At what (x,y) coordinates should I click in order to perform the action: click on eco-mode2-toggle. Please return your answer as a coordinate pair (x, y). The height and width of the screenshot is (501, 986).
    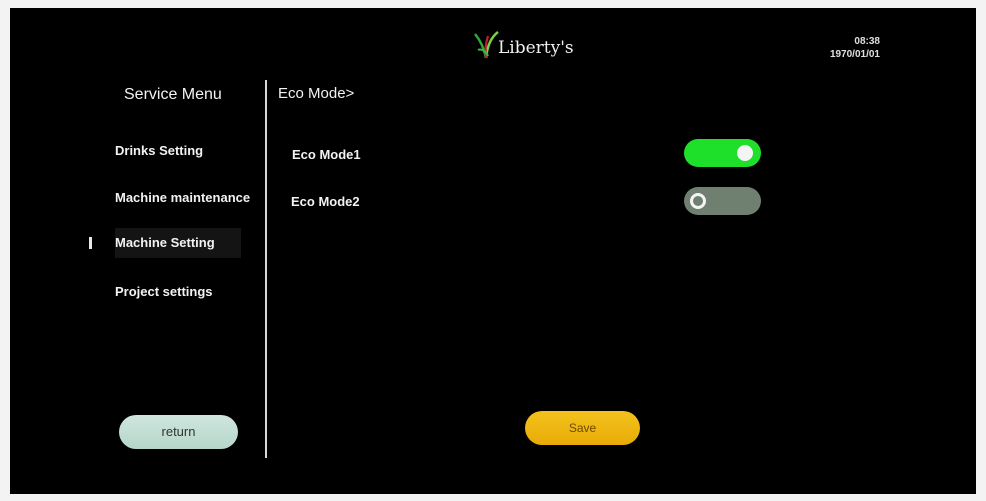
    Looking at the image, I should click on (722, 201).